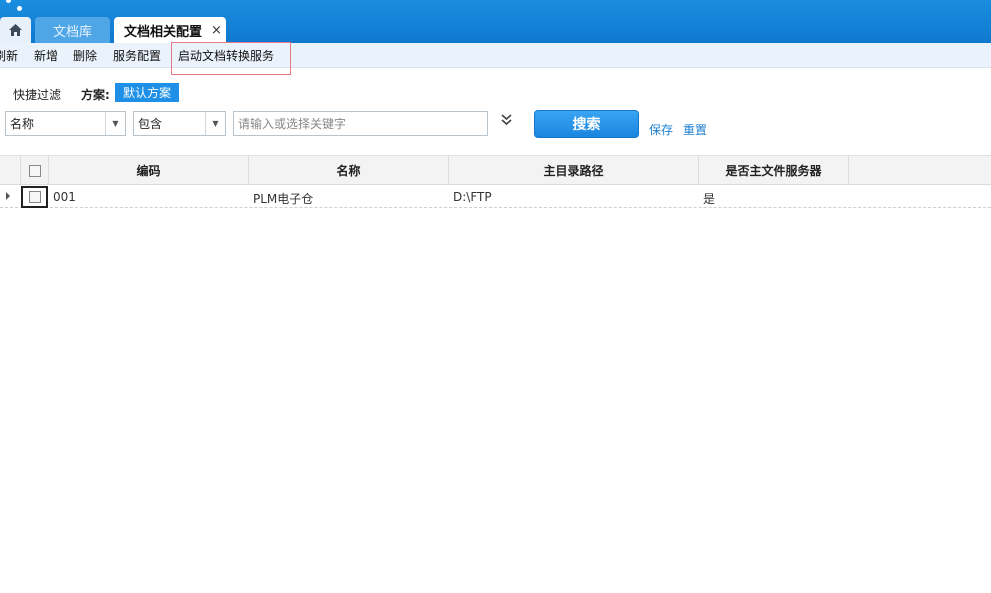 The height and width of the screenshot is (593, 991). What do you see at coordinates (37, 95) in the screenshot?
I see `quick-filter-label: 快捷过滤` at bounding box center [37, 95].